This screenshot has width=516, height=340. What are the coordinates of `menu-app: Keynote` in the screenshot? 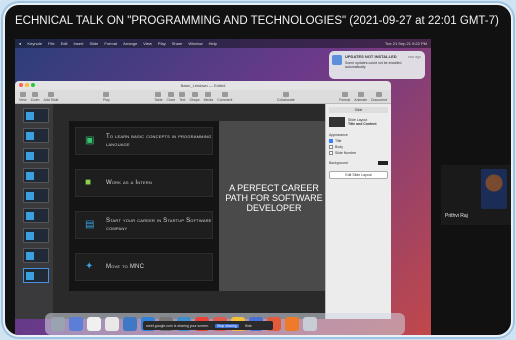 It's located at (34, 43).